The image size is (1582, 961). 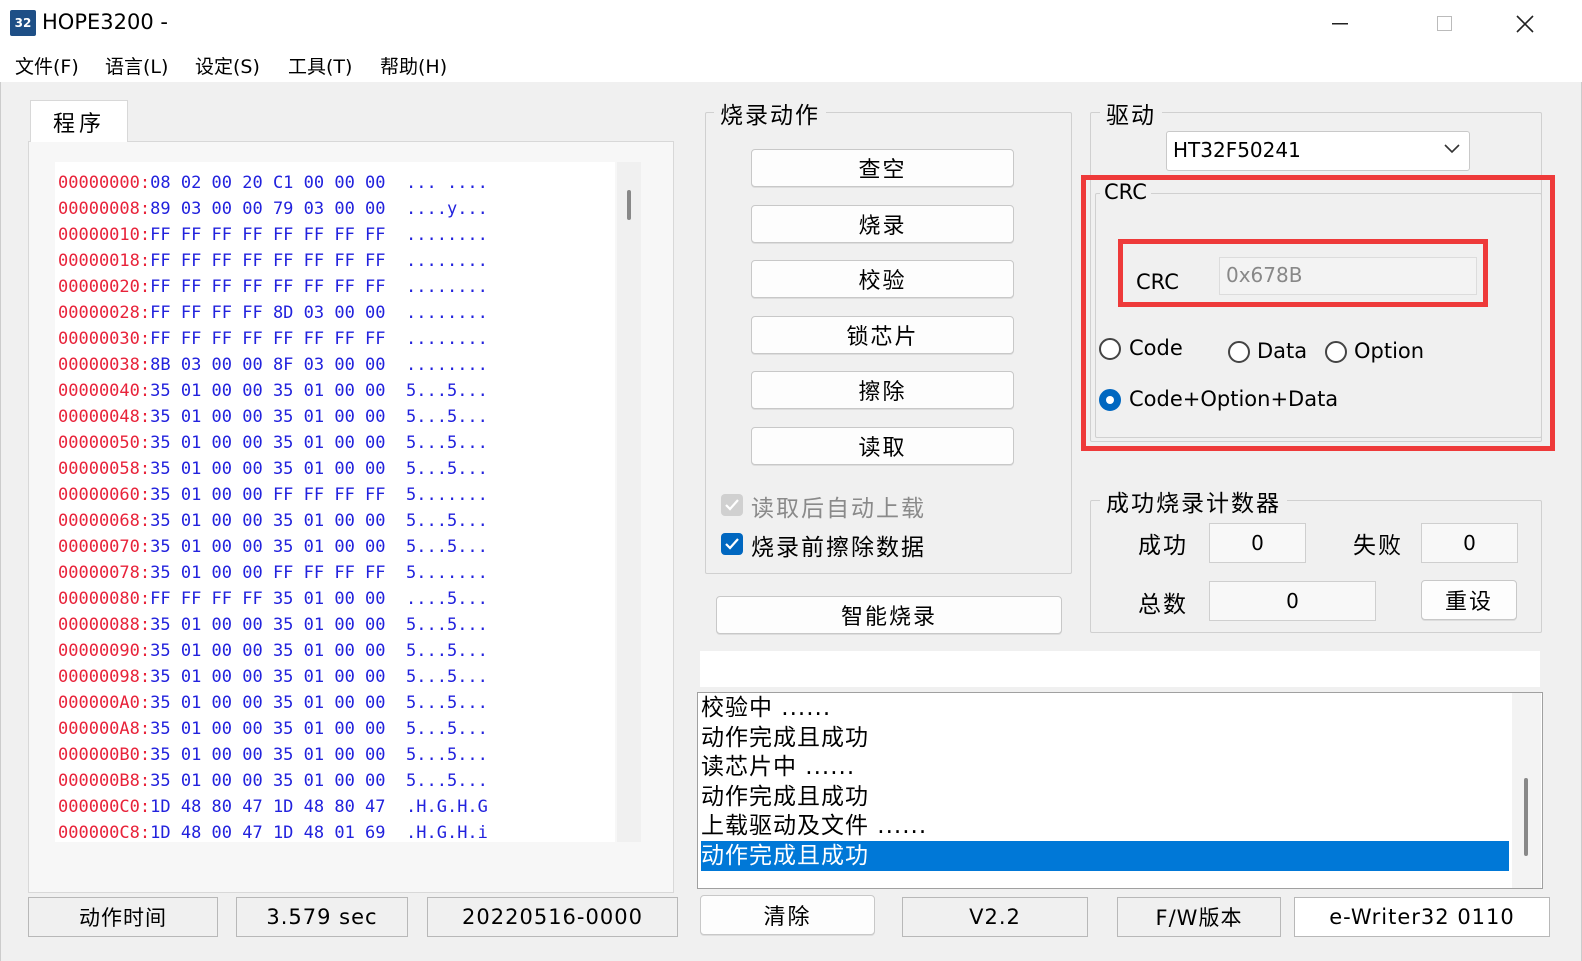 What do you see at coordinates (1110, 400) in the screenshot?
I see `radio-code-option-data` at bounding box center [1110, 400].